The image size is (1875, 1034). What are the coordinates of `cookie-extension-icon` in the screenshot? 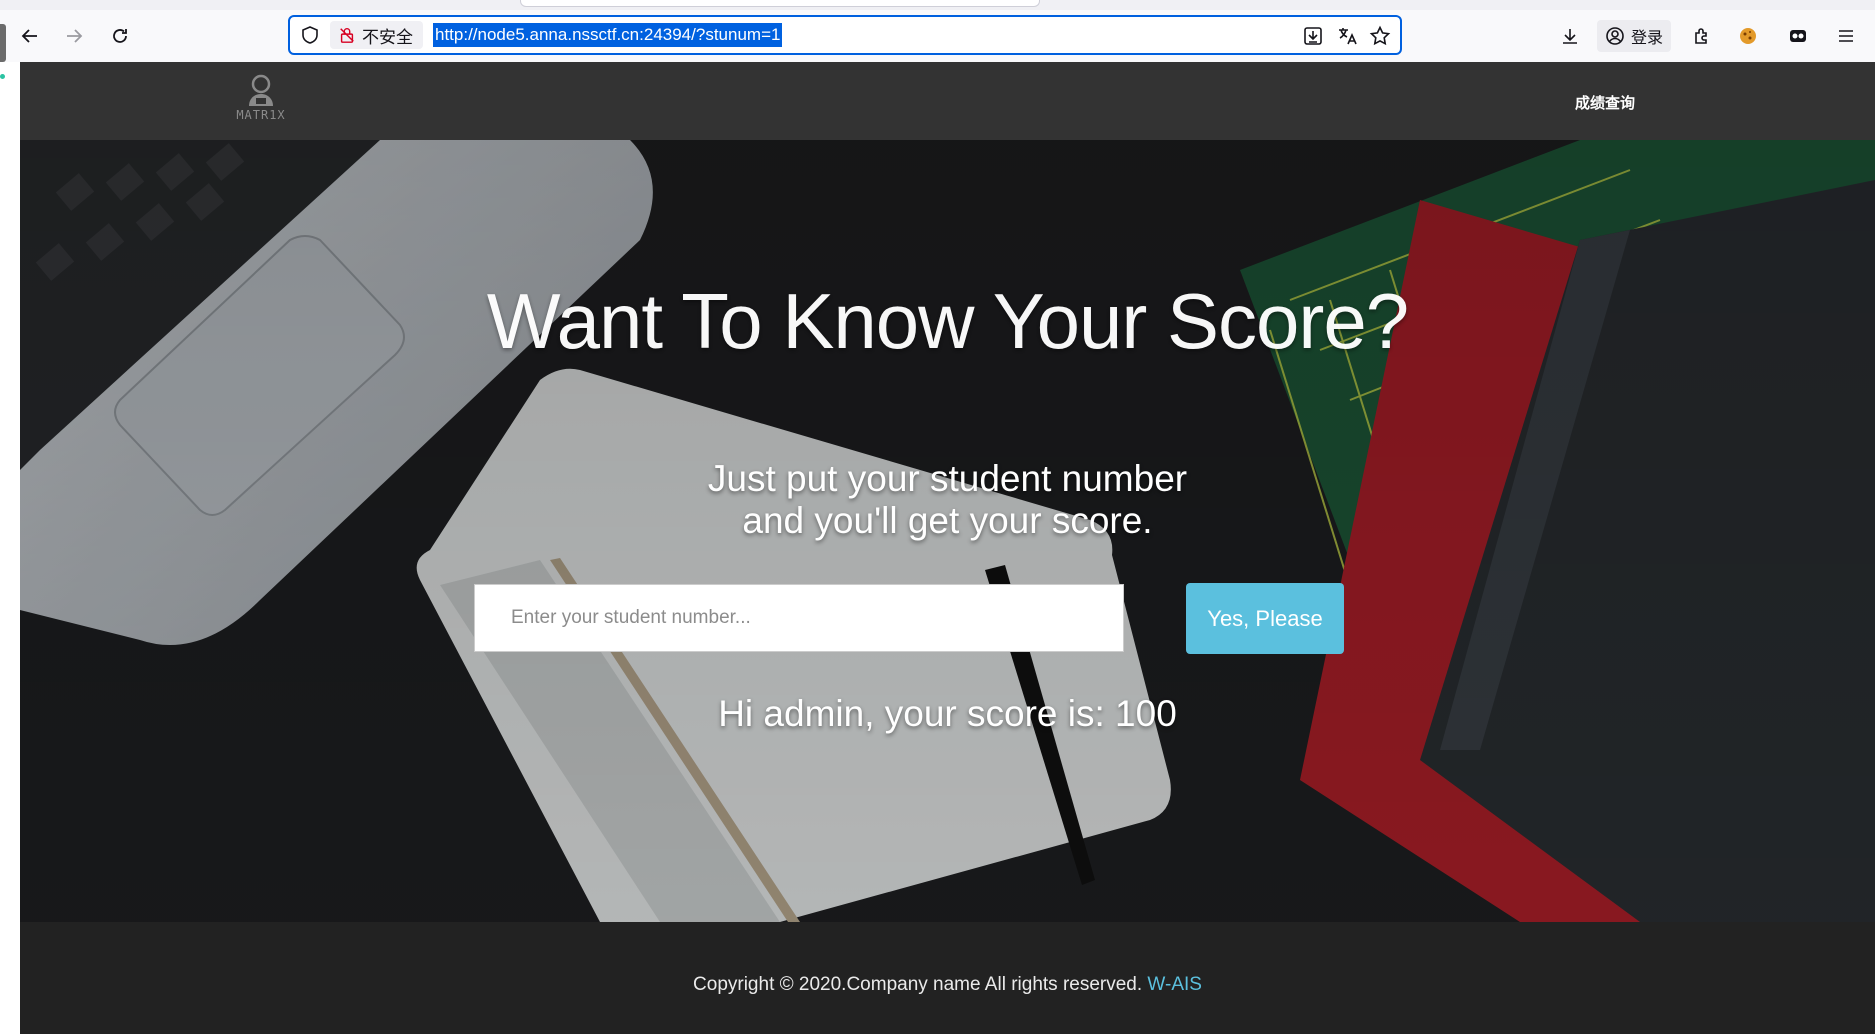 It's located at (1748, 36).